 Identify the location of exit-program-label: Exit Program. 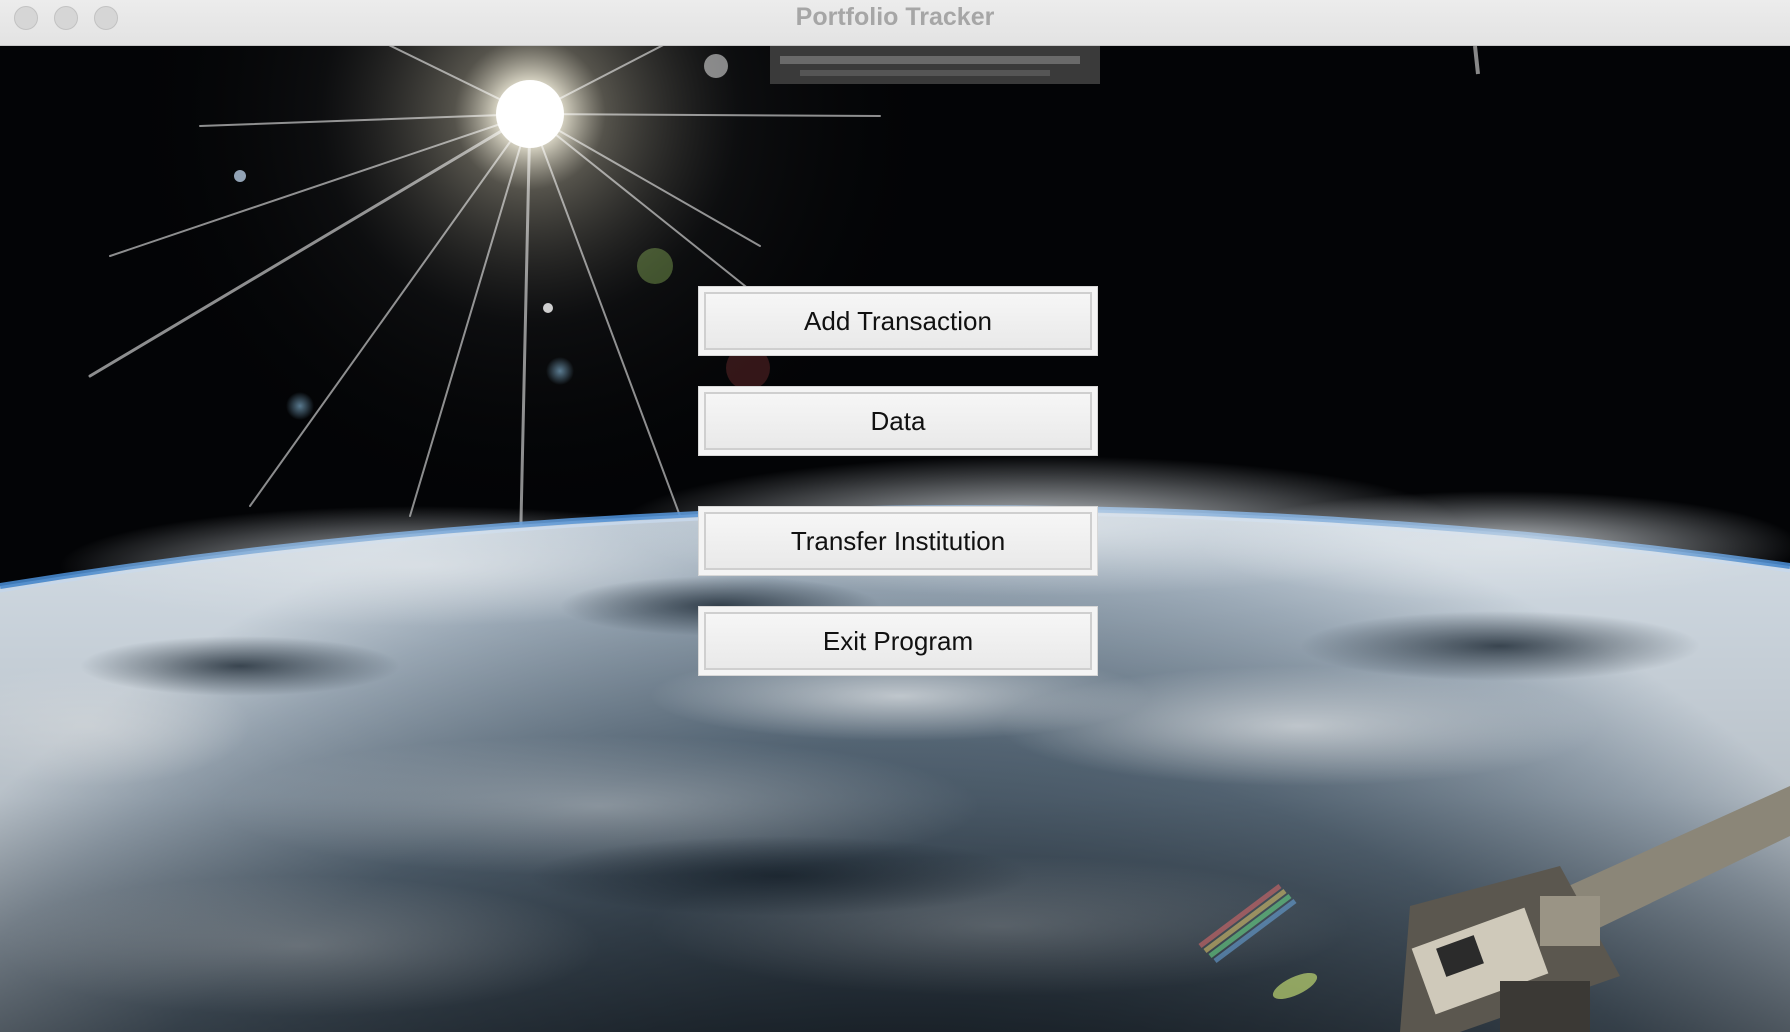
(898, 641).